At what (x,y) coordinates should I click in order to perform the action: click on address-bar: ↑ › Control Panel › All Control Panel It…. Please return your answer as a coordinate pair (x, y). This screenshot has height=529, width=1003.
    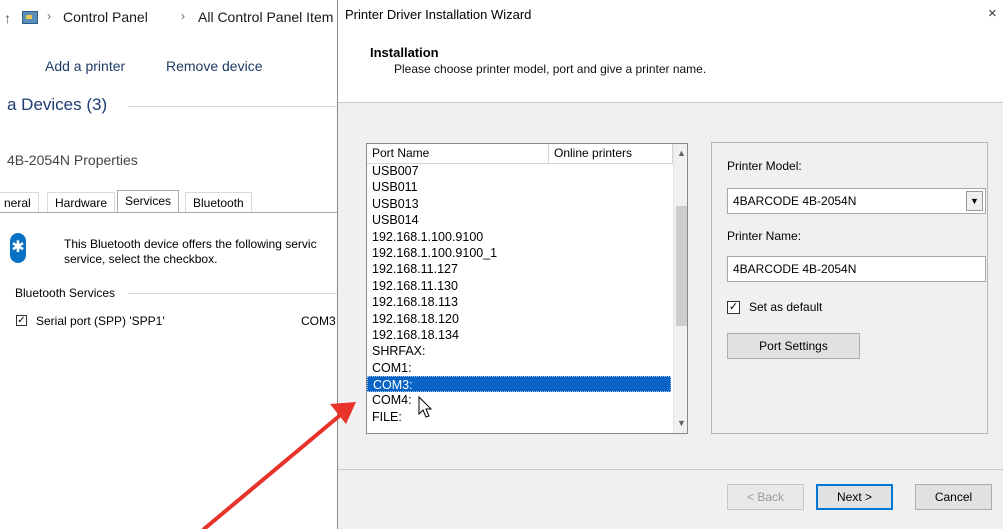
    Looking at the image, I should click on (172, 18).